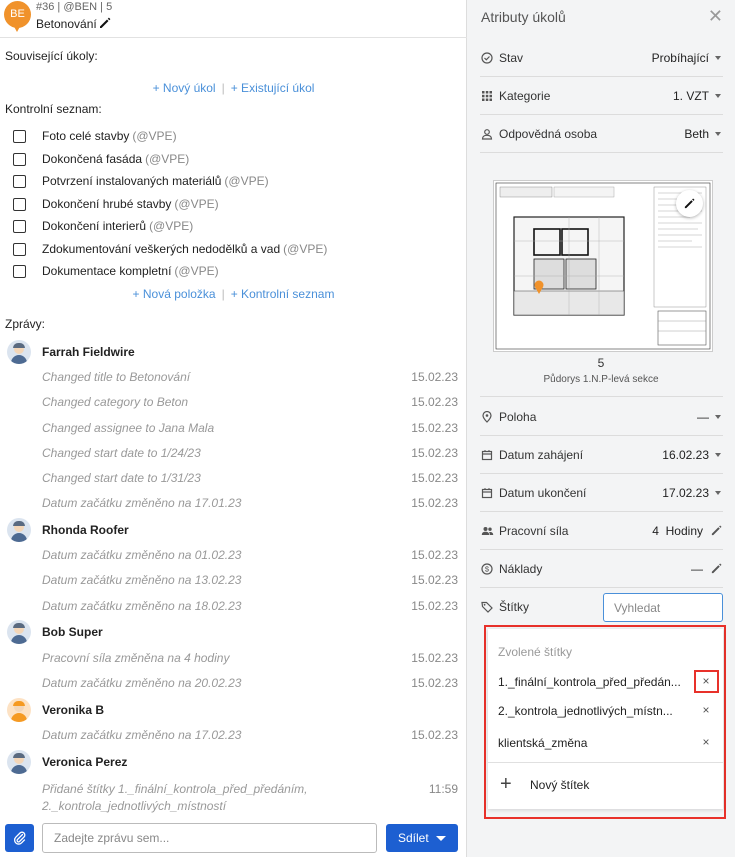 The width and height of the screenshot is (735, 857). What do you see at coordinates (283, 294) in the screenshot?
I see `new-checklist-link: + Kontrolní seznam` at bounding box center [283, 294].